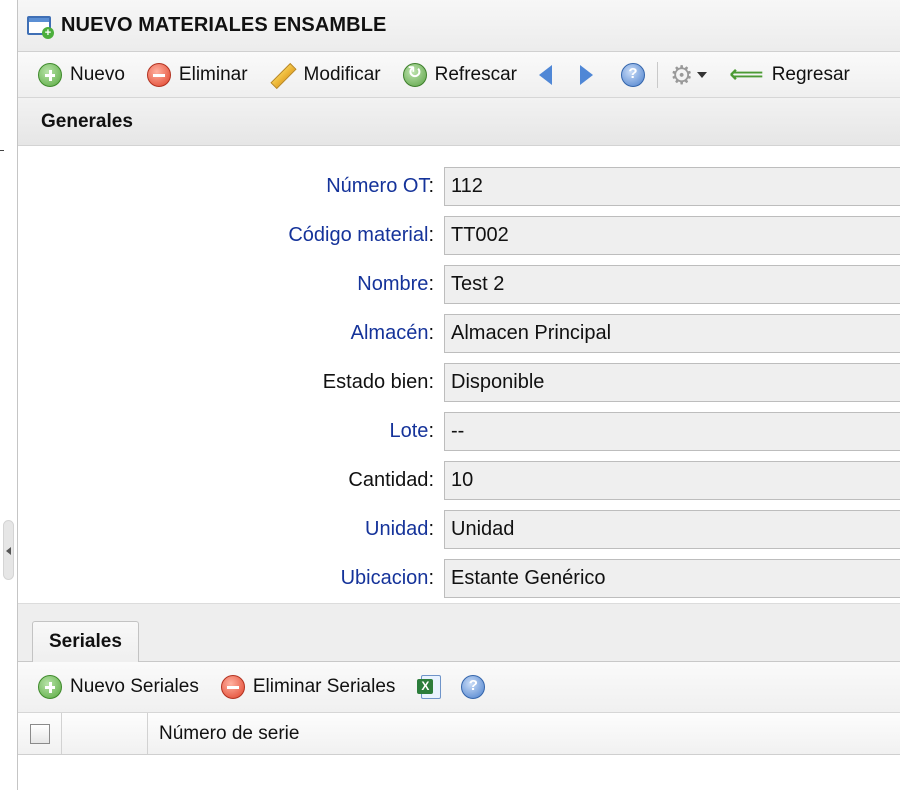 The height and width of the screenshot is (790, 900). I want to click on form-row-codigo-material: Código material: TT002, so click(459, 235).